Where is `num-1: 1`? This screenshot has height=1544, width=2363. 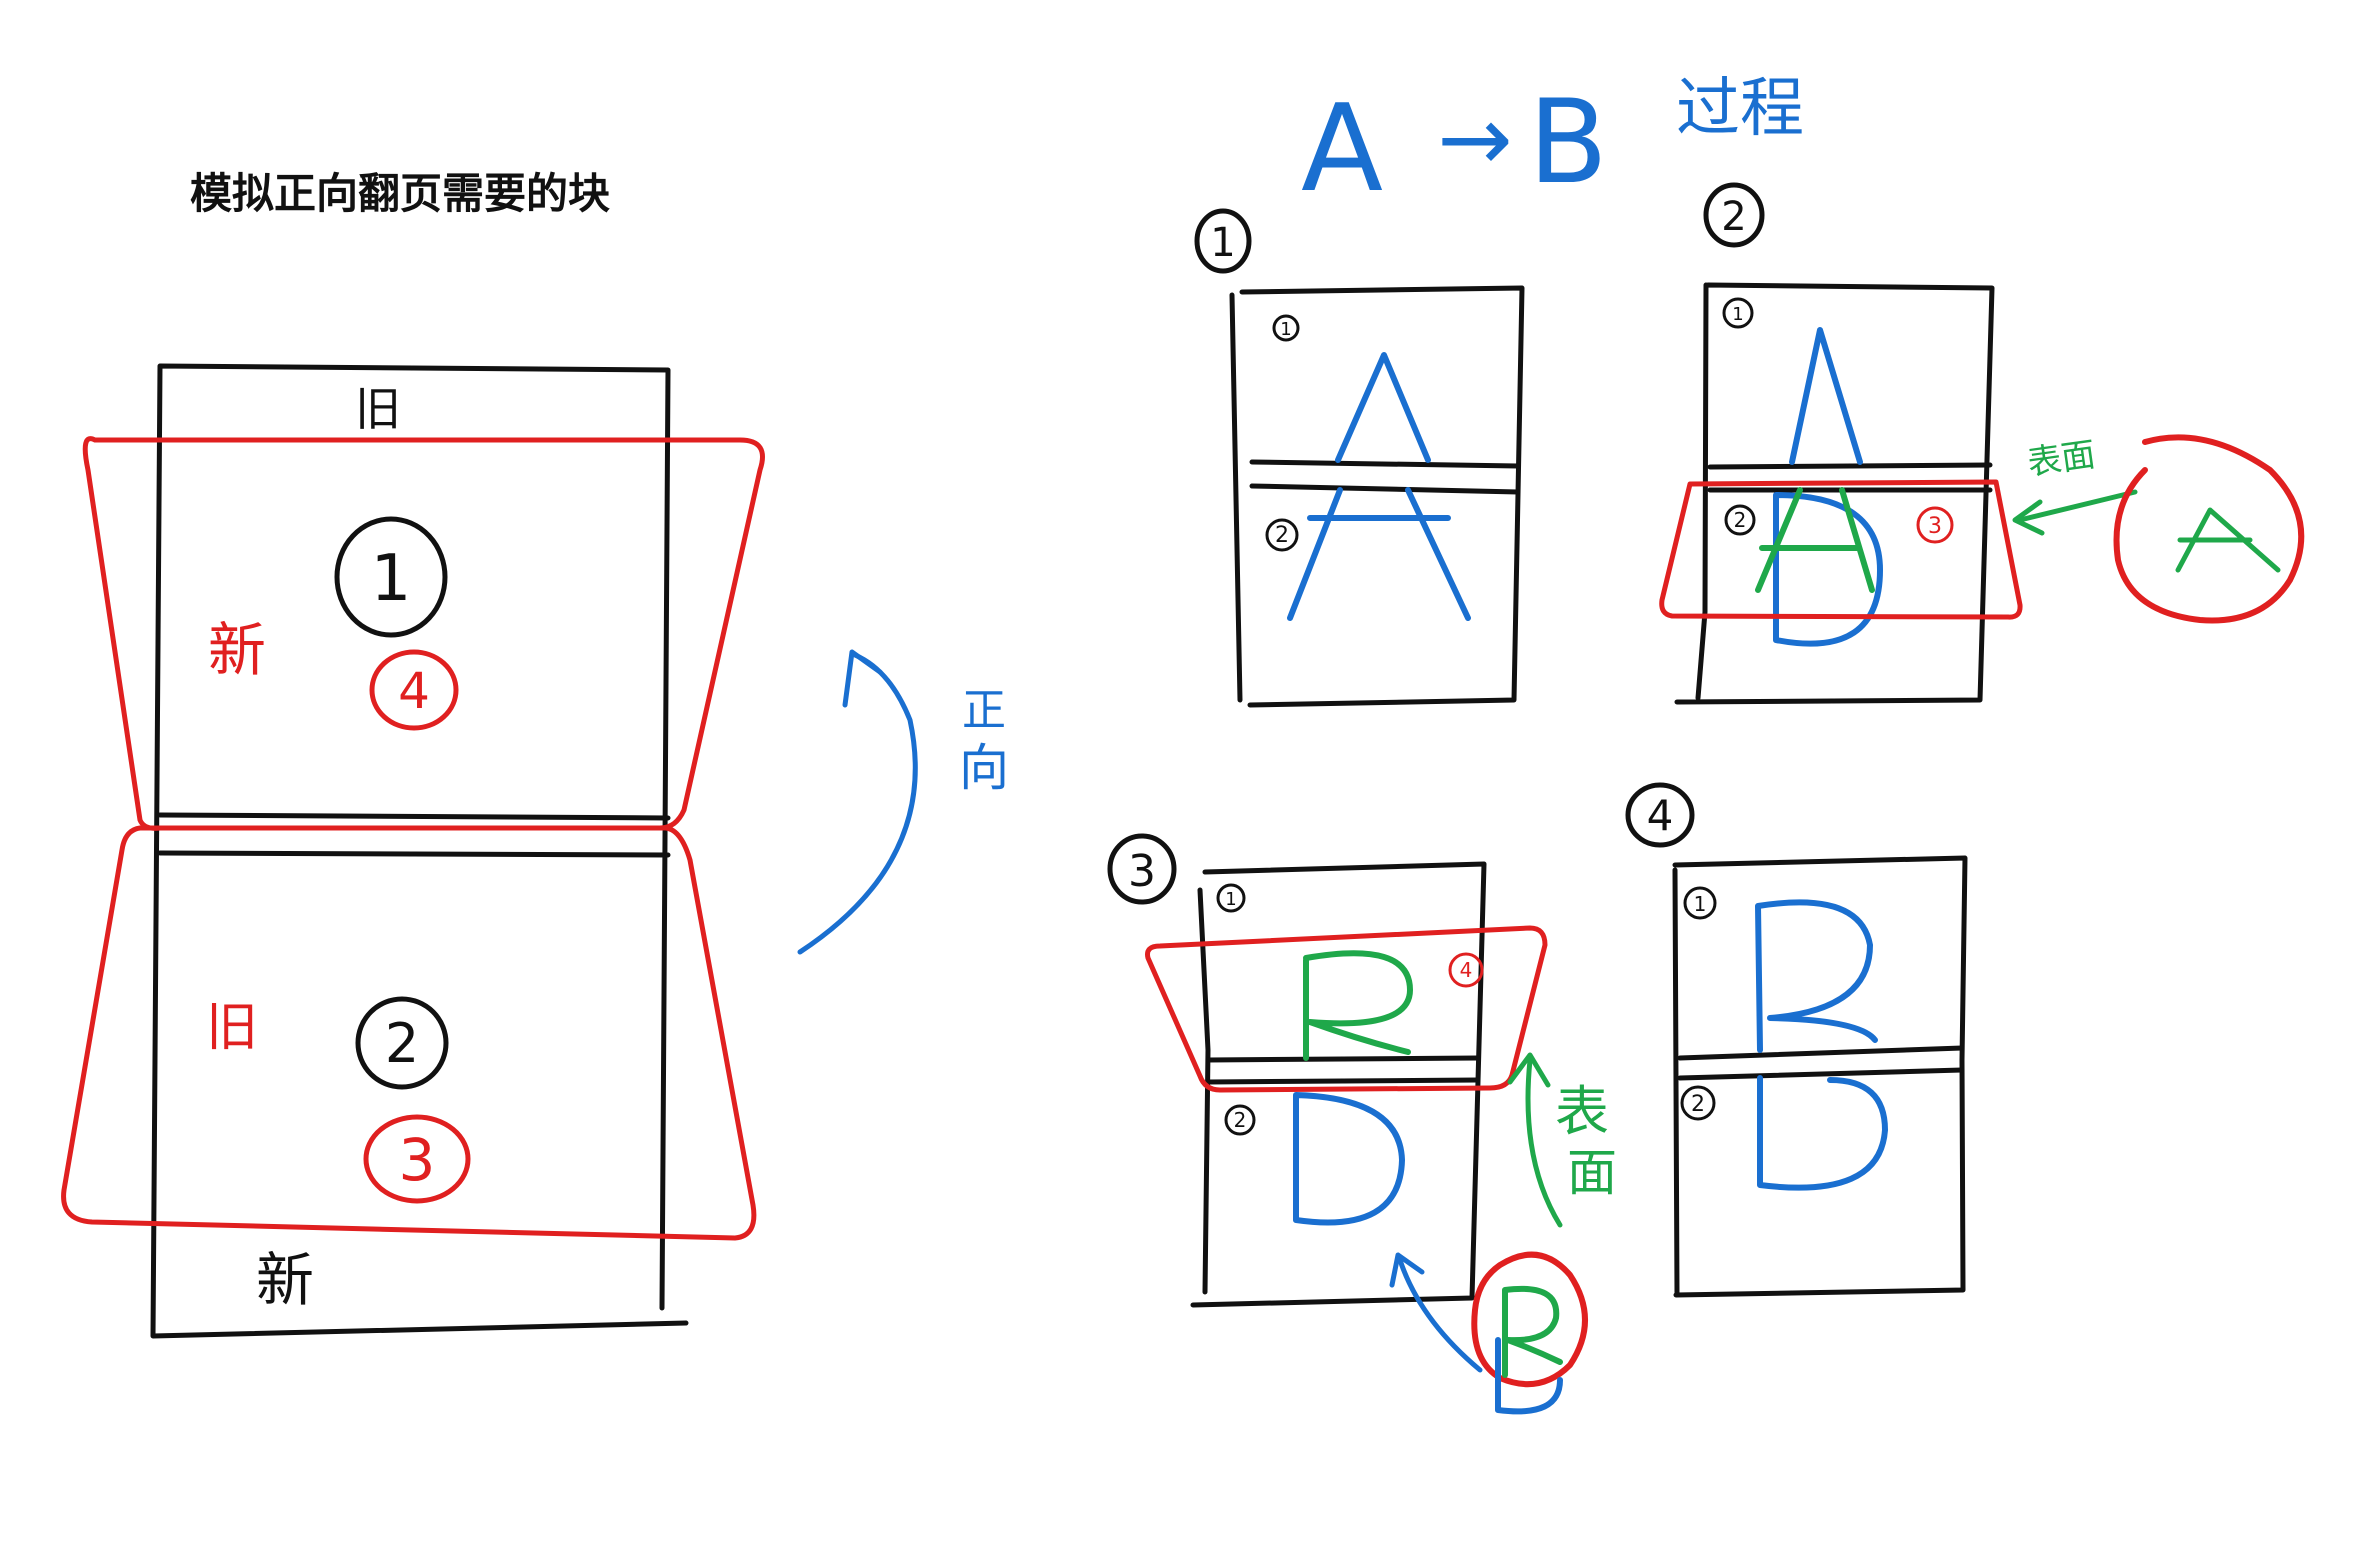
num-1: 1 is located at coordinates (391, 579).